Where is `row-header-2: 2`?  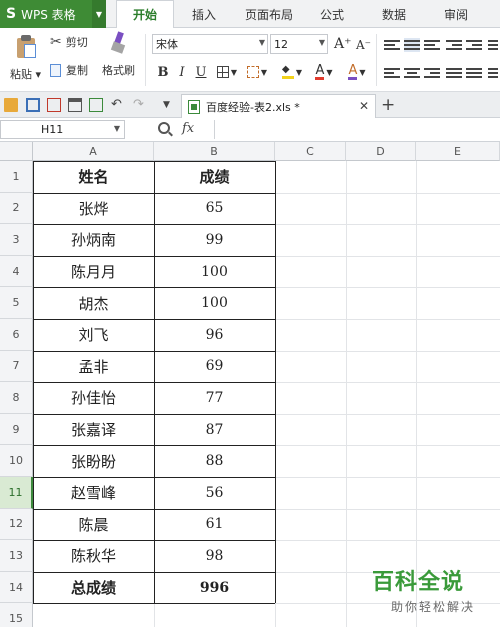 row-header-2: 2 is located at coordinates (16, 208).